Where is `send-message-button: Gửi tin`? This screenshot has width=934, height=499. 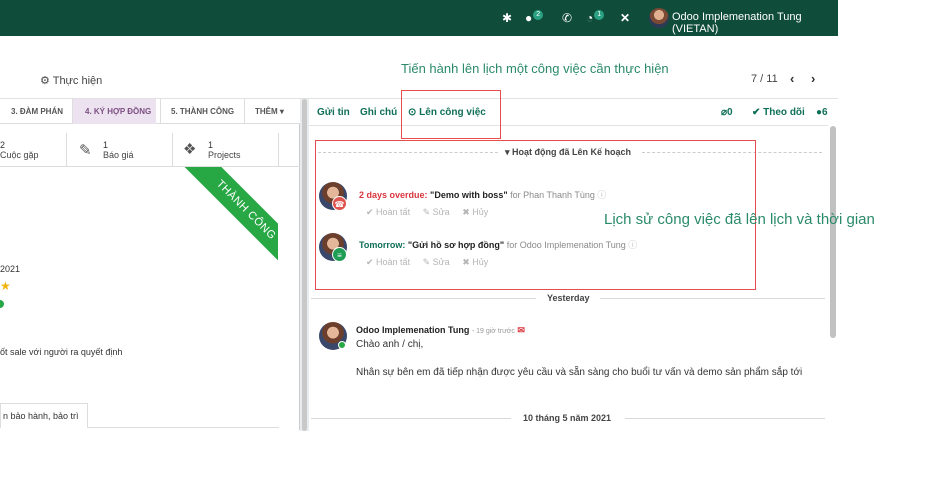
send-message-button: Gửi tin is located at coordinates (333, 112).